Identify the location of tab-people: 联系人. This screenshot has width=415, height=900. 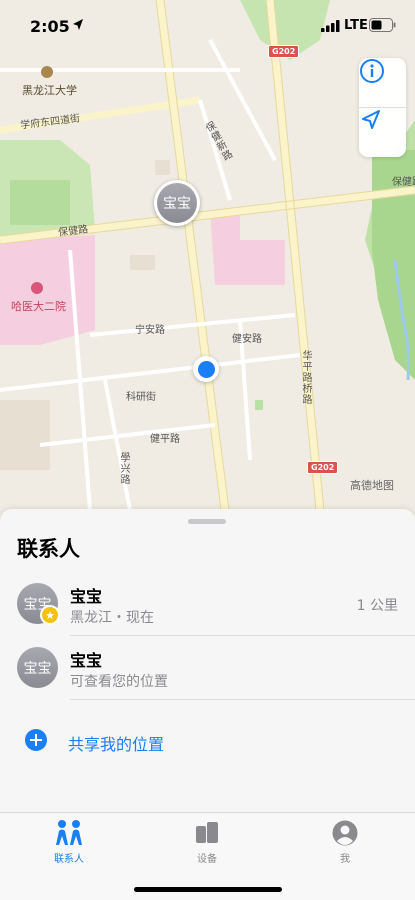
(69, 840).